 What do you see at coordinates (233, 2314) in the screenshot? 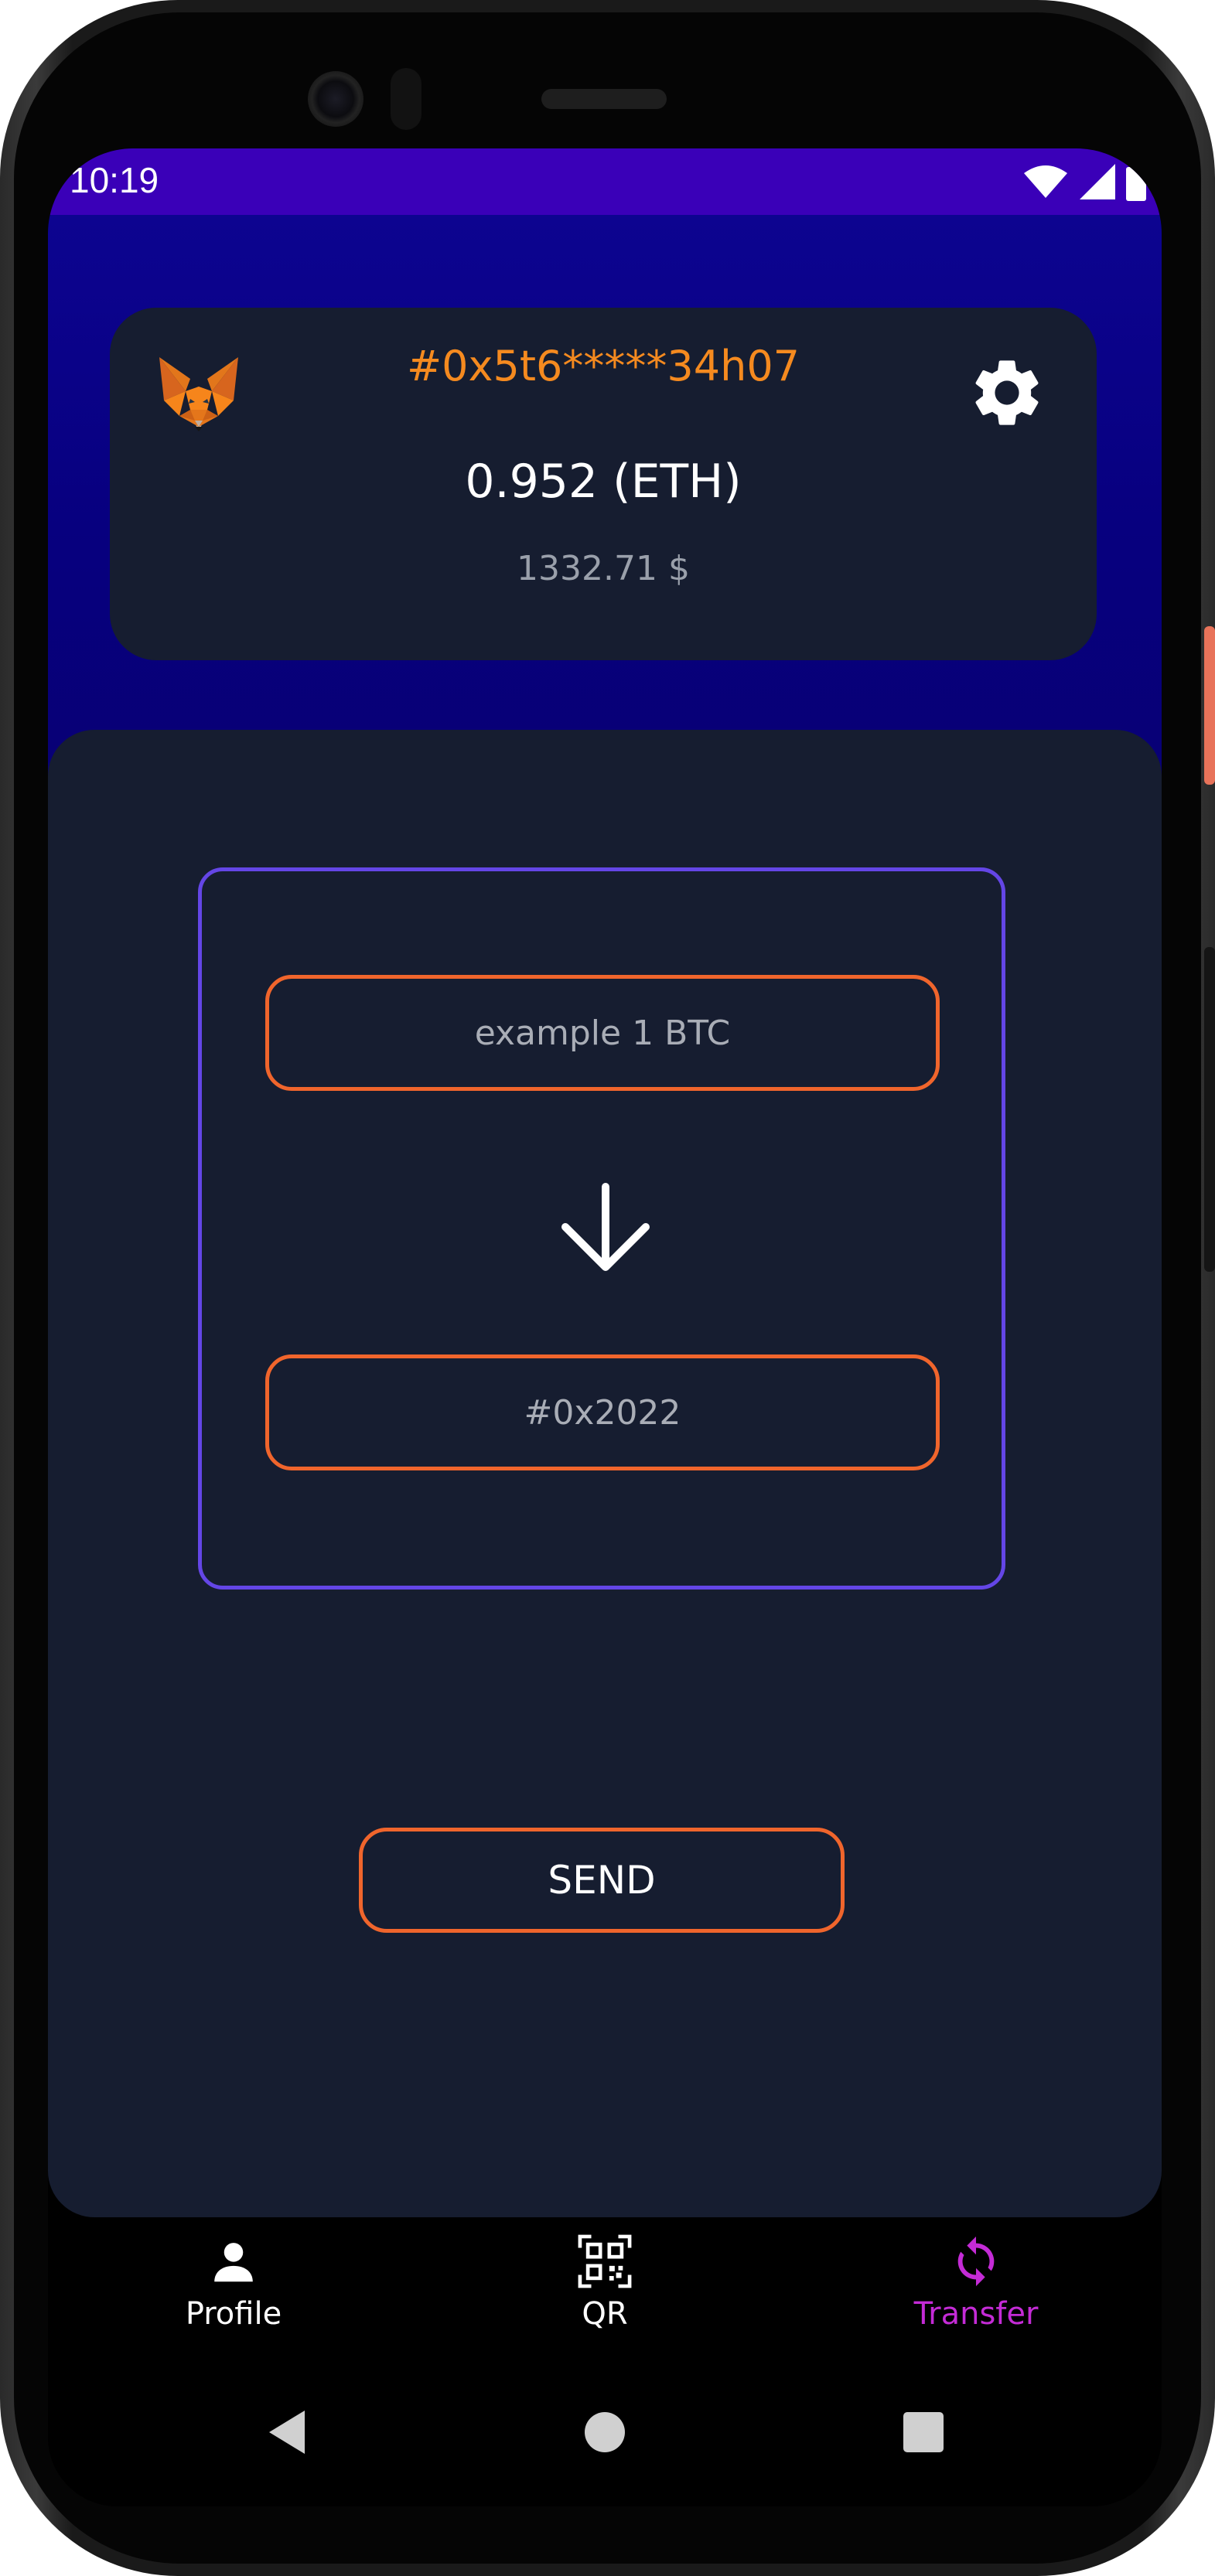
I see `nav-label-profile: Profile` at bounding box center [233, 2314].